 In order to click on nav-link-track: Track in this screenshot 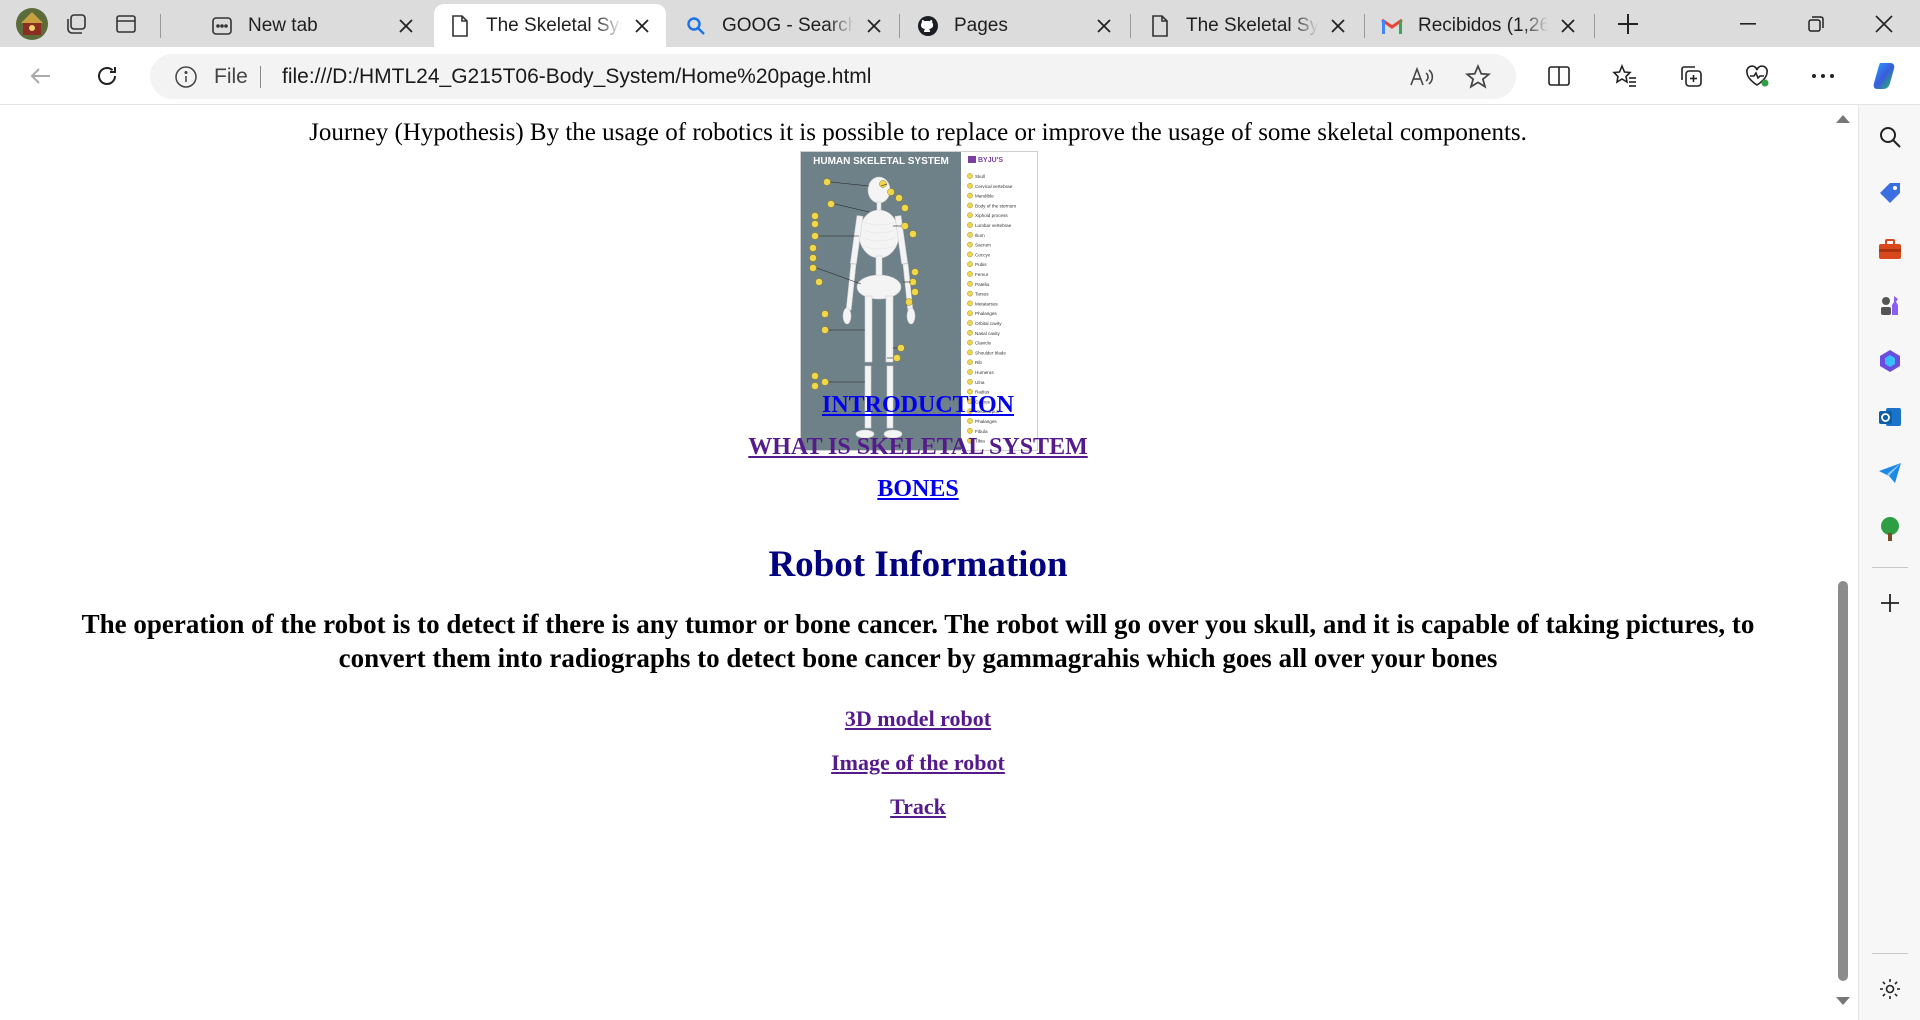, I will do `click(918, 807)`.